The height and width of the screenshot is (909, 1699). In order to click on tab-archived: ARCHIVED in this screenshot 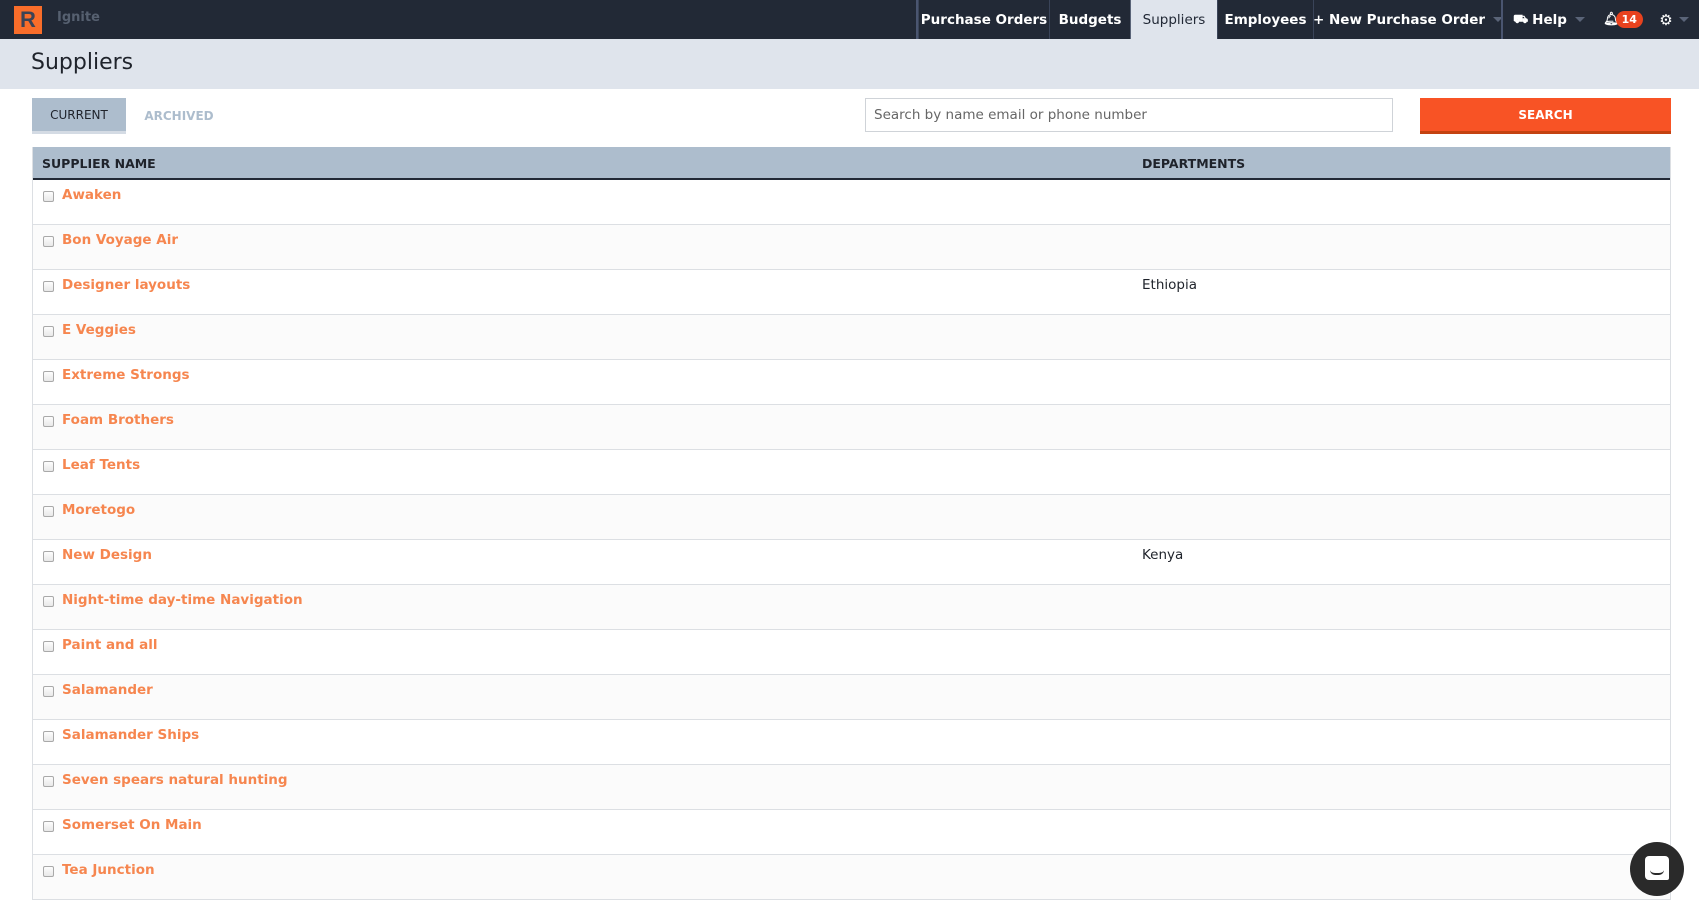, I will do `click(179, 116)`.